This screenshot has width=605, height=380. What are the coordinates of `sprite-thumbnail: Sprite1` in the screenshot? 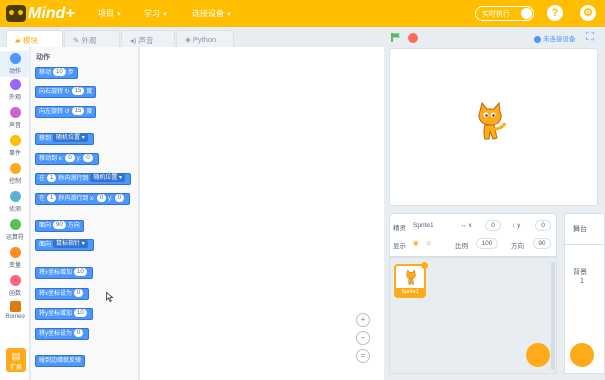 It's located at (411, 280).